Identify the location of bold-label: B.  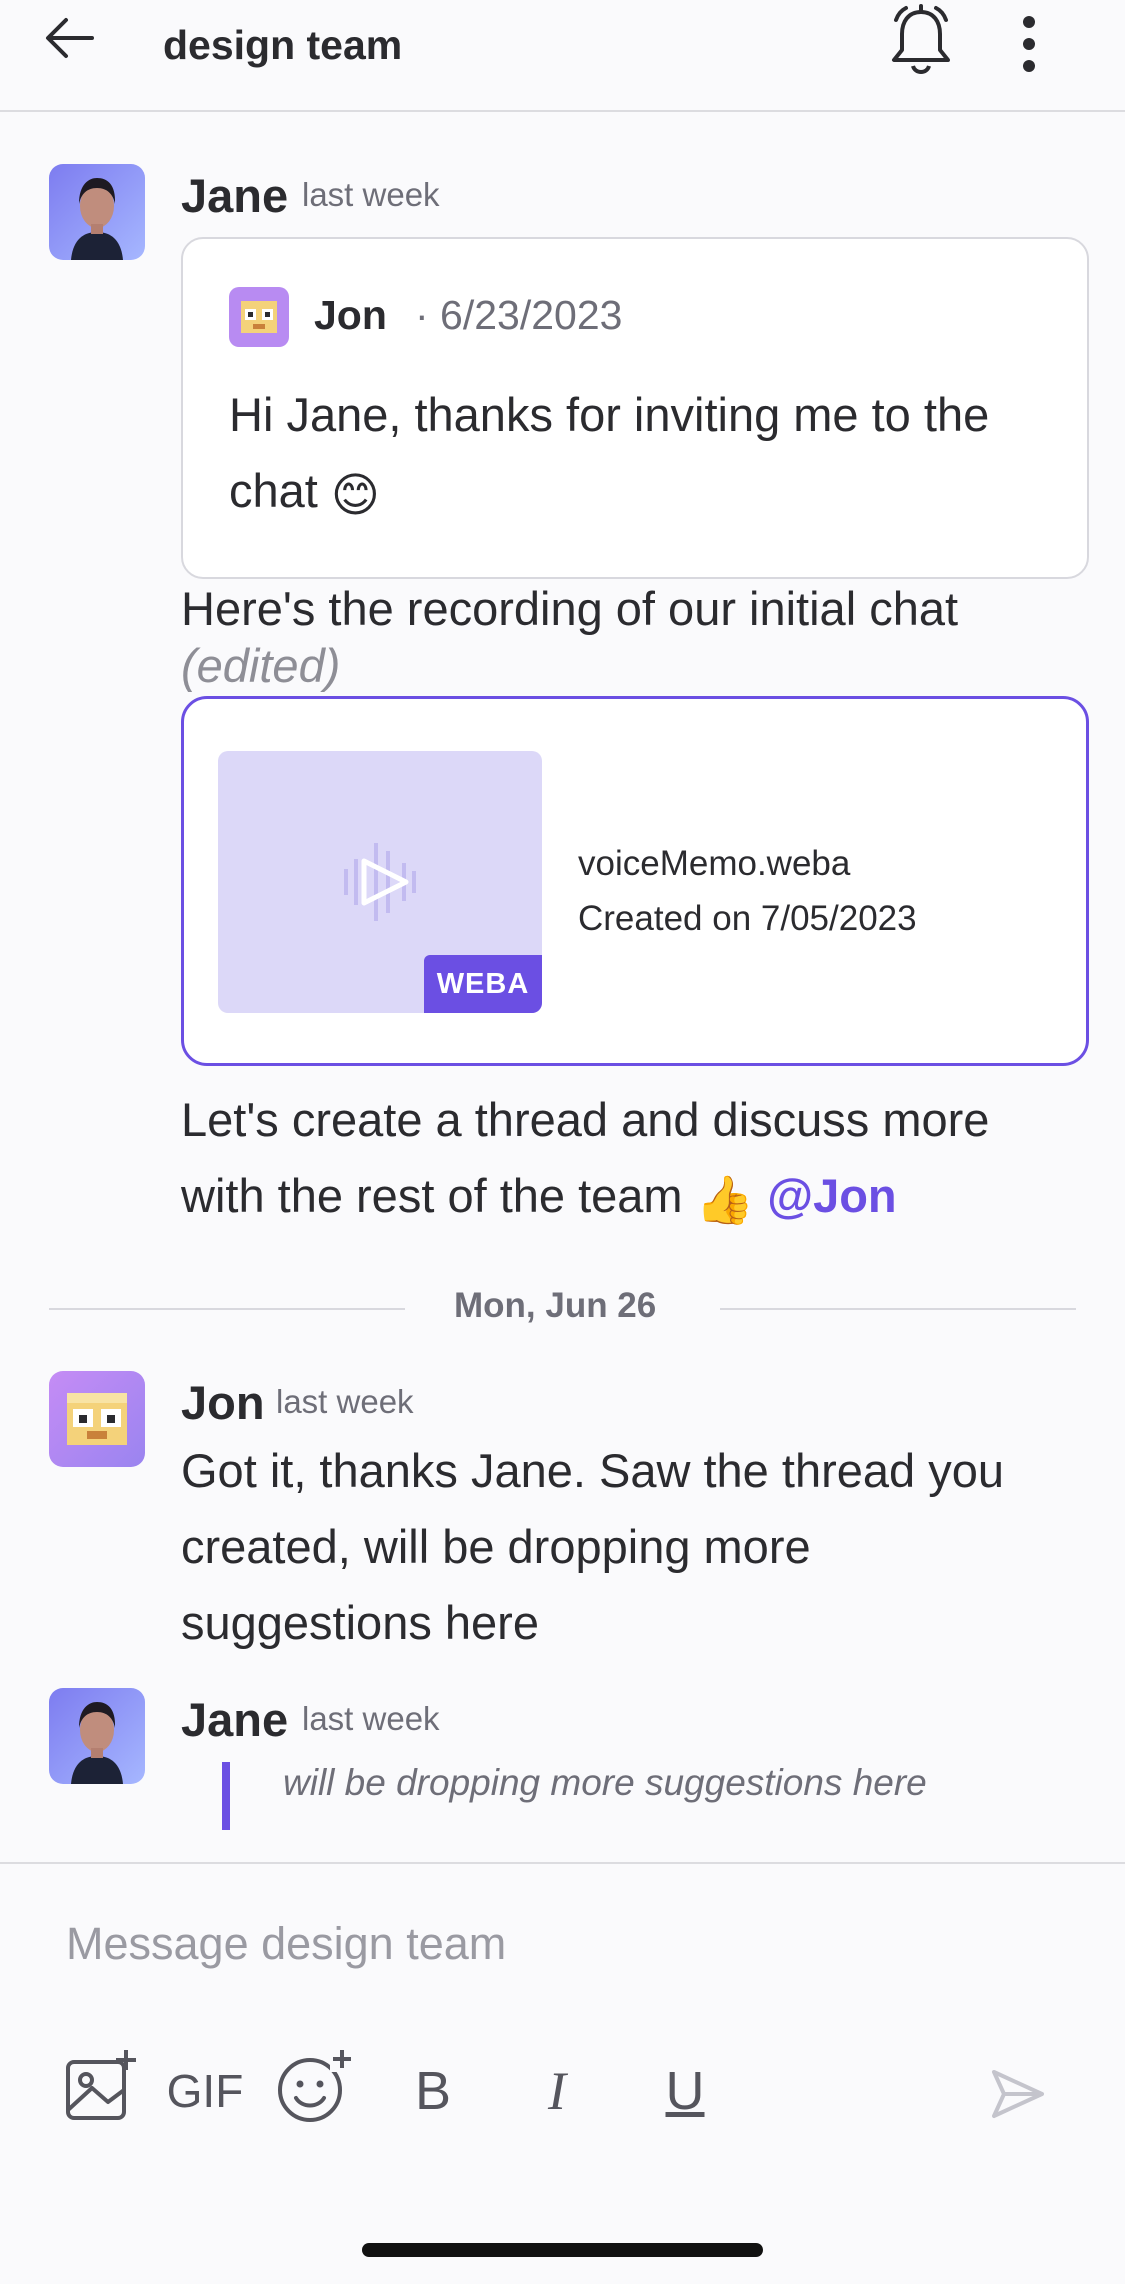
(433, 2091).